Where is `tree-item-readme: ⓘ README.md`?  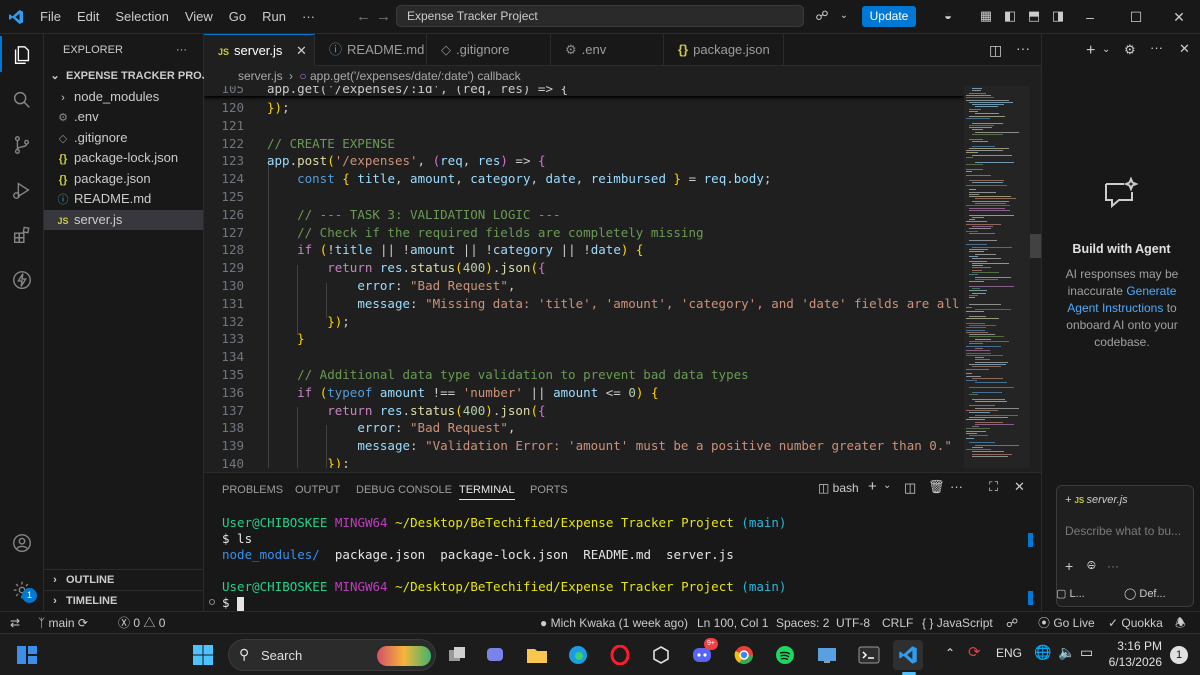 tree-item-readme: ⓘ README.md is located at coordinates (123, 199).